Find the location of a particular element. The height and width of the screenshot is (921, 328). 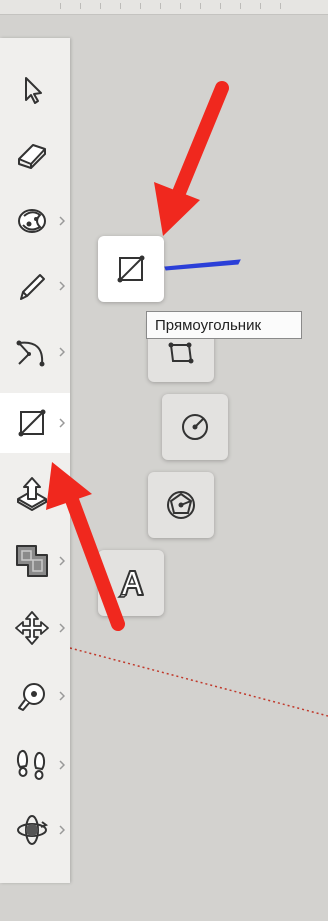

red-arrow-top is located at coordinates (191, 158).